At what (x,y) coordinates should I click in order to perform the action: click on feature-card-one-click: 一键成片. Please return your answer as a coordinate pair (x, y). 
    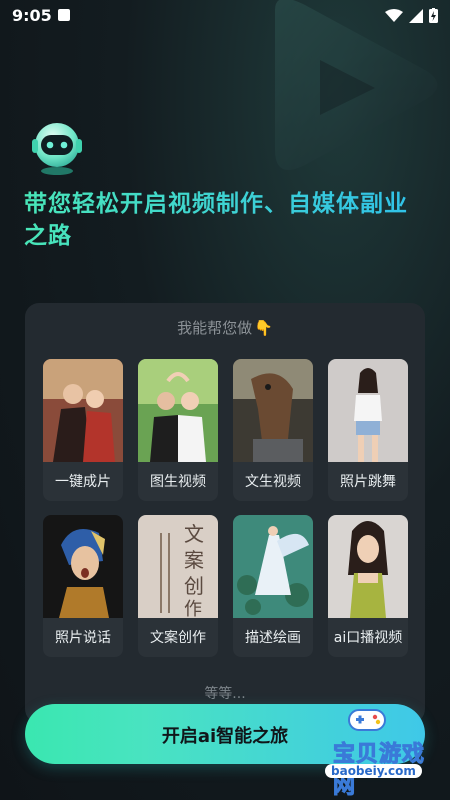
    Looking at the image, I should click on (83, 430).